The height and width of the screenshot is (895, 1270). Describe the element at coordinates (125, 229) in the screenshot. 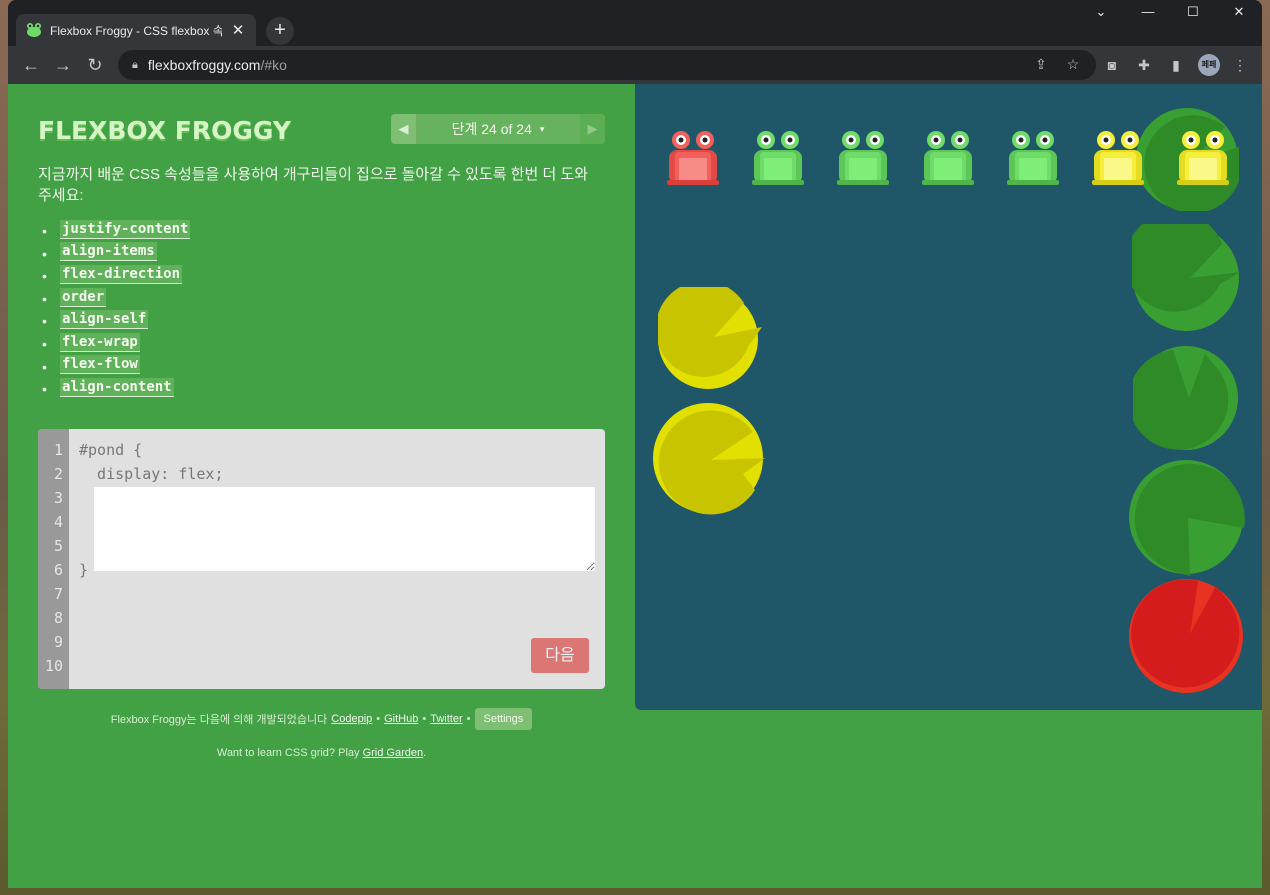

I see `property-code: justify-content` at that location.